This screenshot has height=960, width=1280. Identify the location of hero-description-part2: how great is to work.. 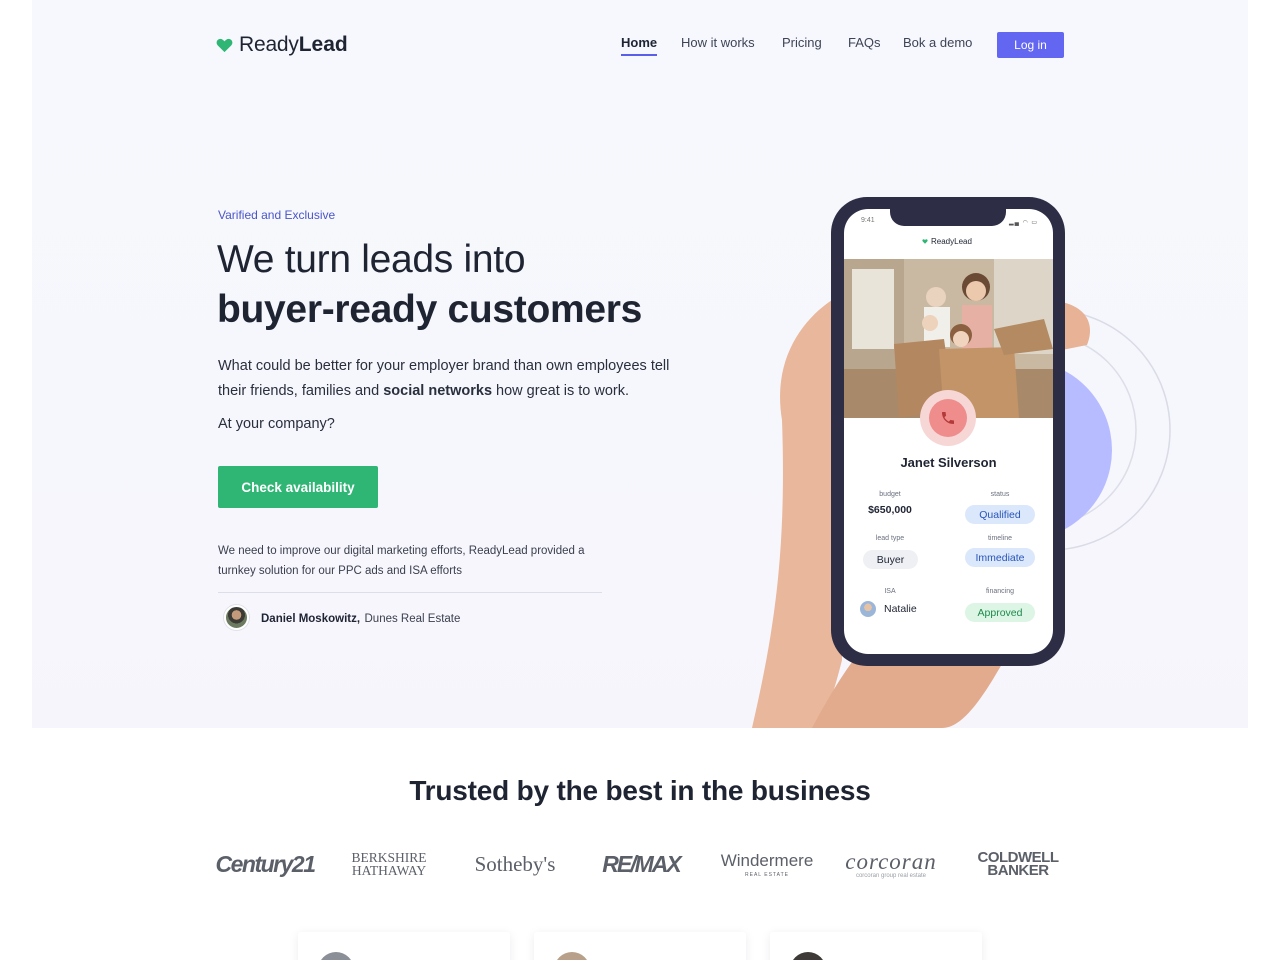
(561, 391).